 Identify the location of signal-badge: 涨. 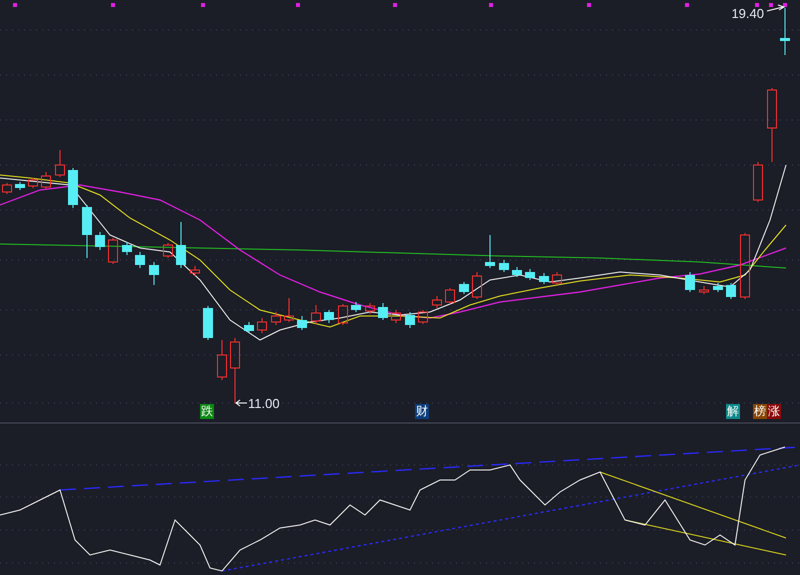
(774, 411).